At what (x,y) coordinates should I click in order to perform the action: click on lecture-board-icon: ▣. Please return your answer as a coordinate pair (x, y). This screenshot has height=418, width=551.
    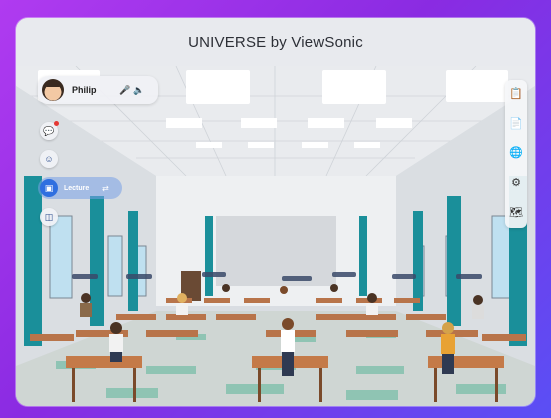
    Looking at the image, I should click on (49, 188).